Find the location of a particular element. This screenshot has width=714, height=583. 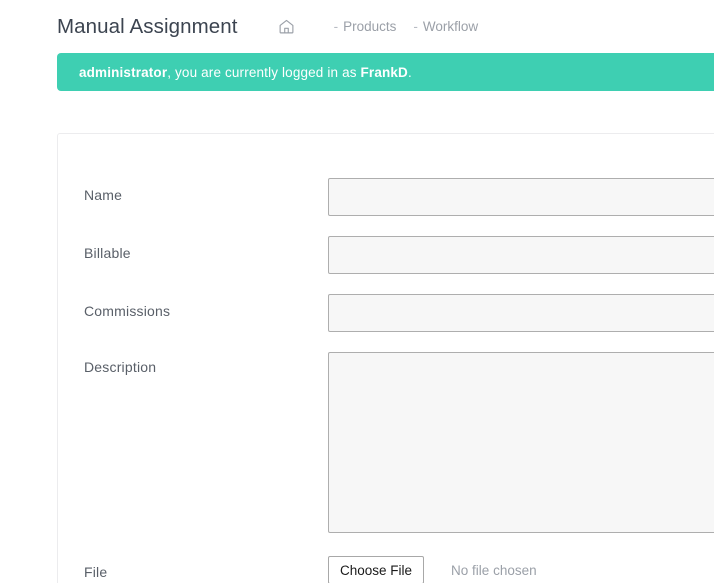

label-description: Description is located at coordinates (120, 367).